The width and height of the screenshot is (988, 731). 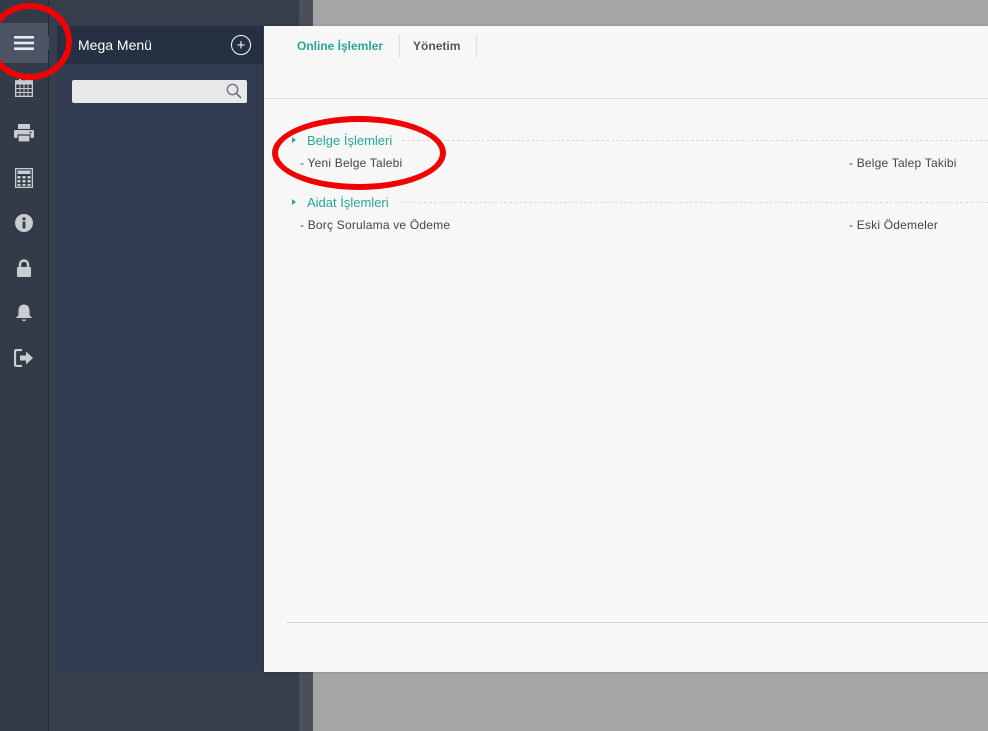 I want to click on icon-rail, so click(x=27, y=365).